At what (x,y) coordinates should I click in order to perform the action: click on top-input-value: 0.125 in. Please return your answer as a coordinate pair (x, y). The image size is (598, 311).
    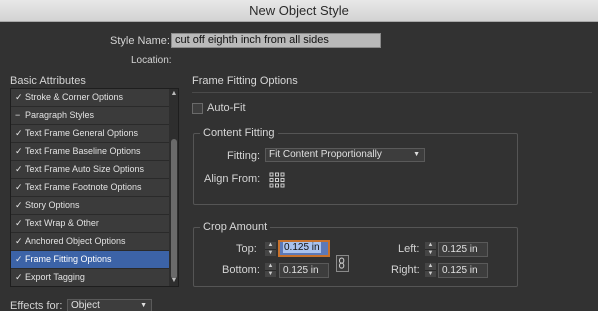
    Looking at the image, I should click on (302, 247).